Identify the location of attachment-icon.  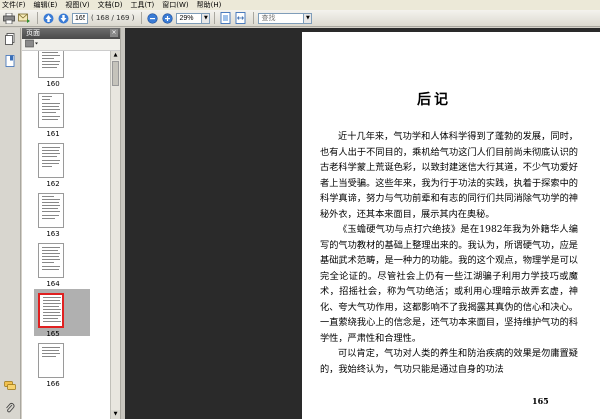
(10, 408).